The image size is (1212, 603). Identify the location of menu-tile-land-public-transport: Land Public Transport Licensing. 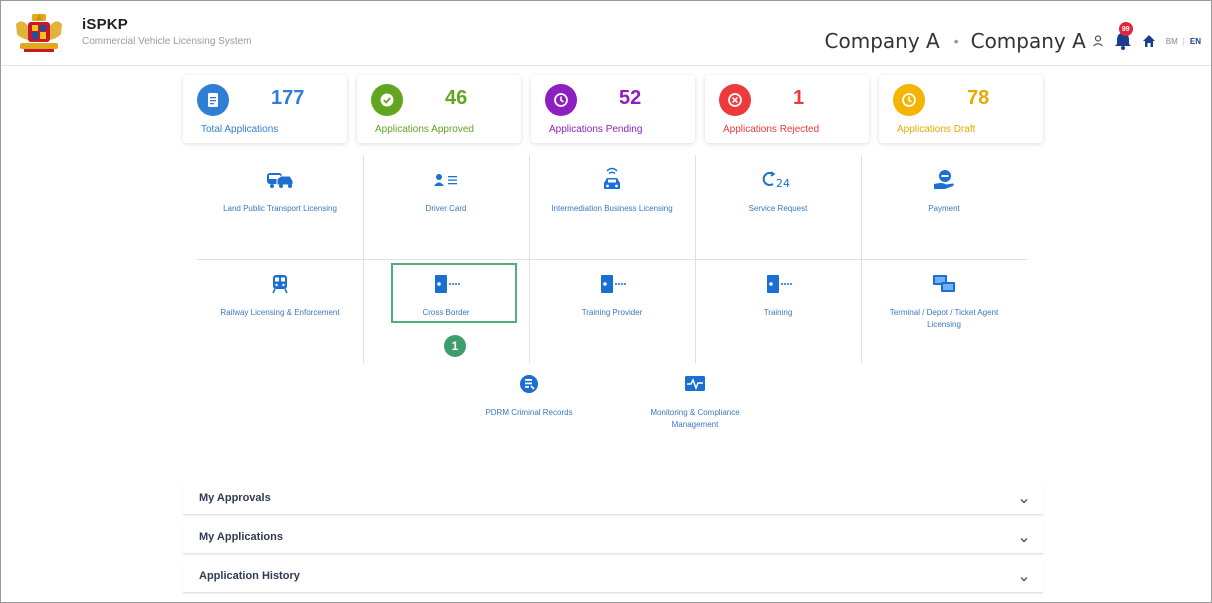
(280, 207).